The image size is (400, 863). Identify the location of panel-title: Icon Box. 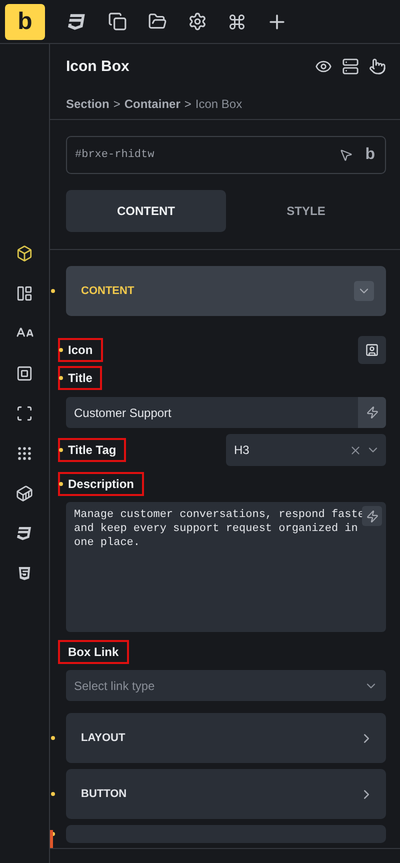
(98, 66).